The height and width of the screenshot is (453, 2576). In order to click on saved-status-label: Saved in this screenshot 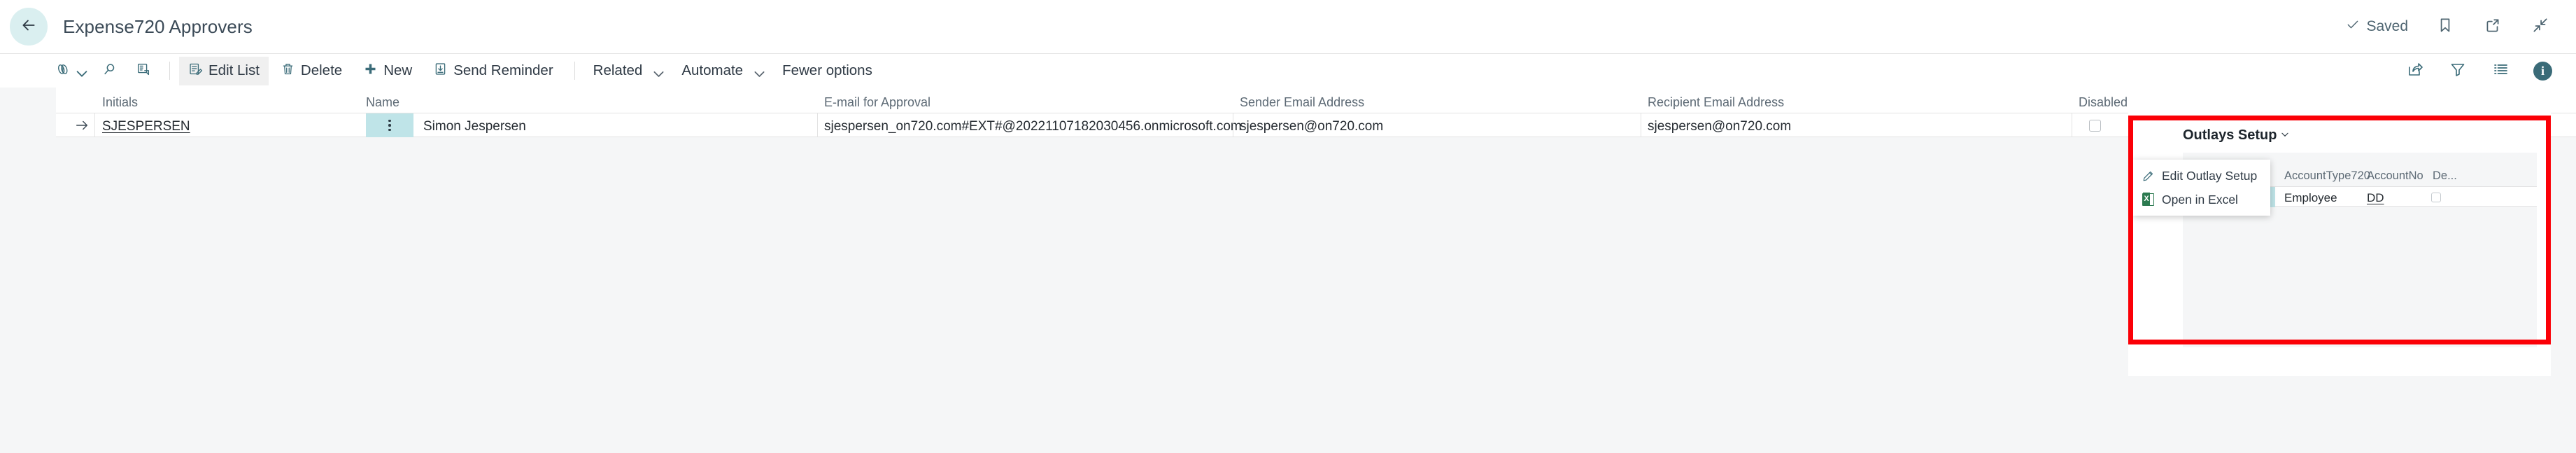, I will do `click(2387, 26)`.